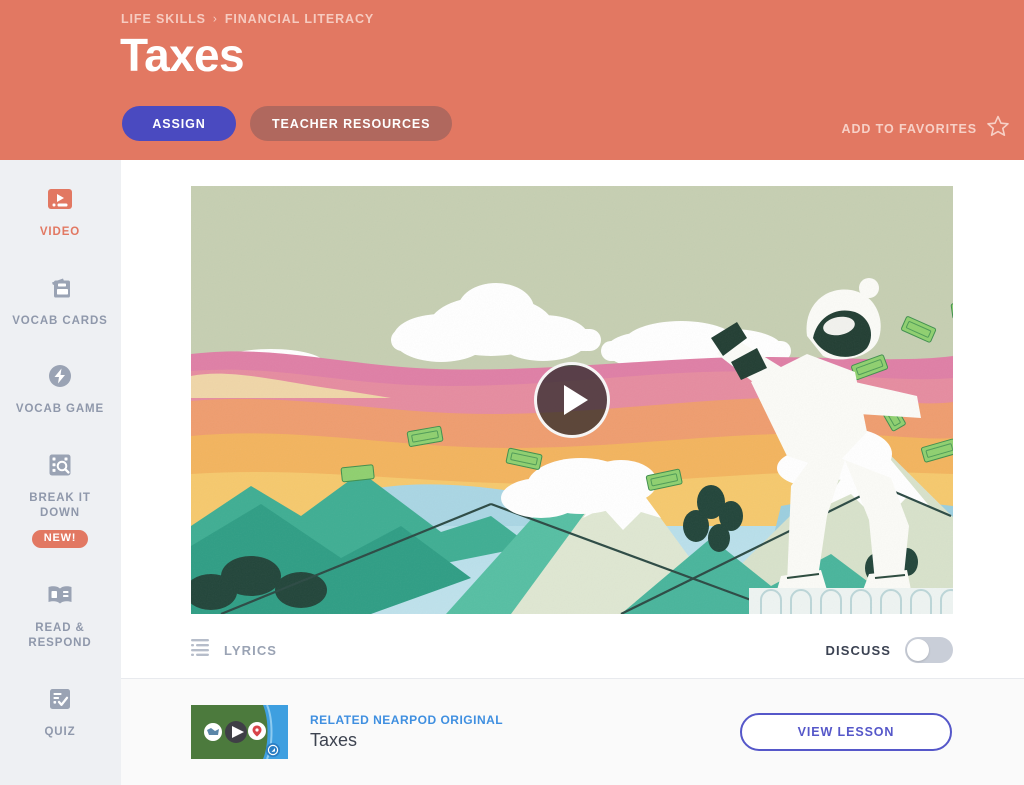 Image resolution: width=1024 pixels, height=785 pixels. Describe the element at coordinates (182, 55) in the screenshot. I see `page-title: Taxes` at that location.